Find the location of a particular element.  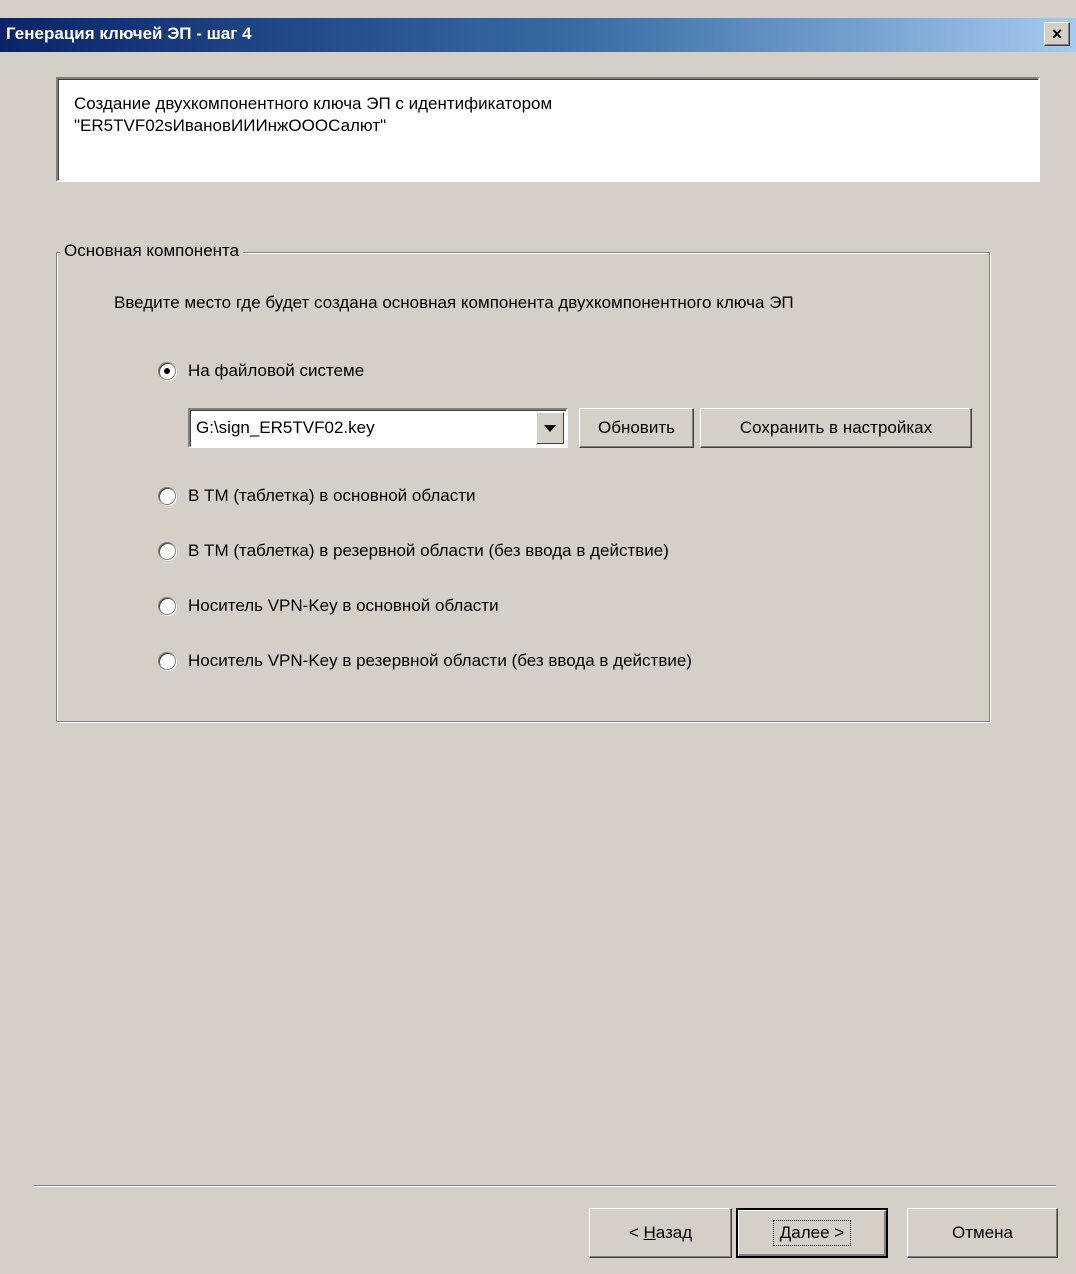

path-value: G:\sign_ER5TVF02.key is located at coordinates (285, 427).